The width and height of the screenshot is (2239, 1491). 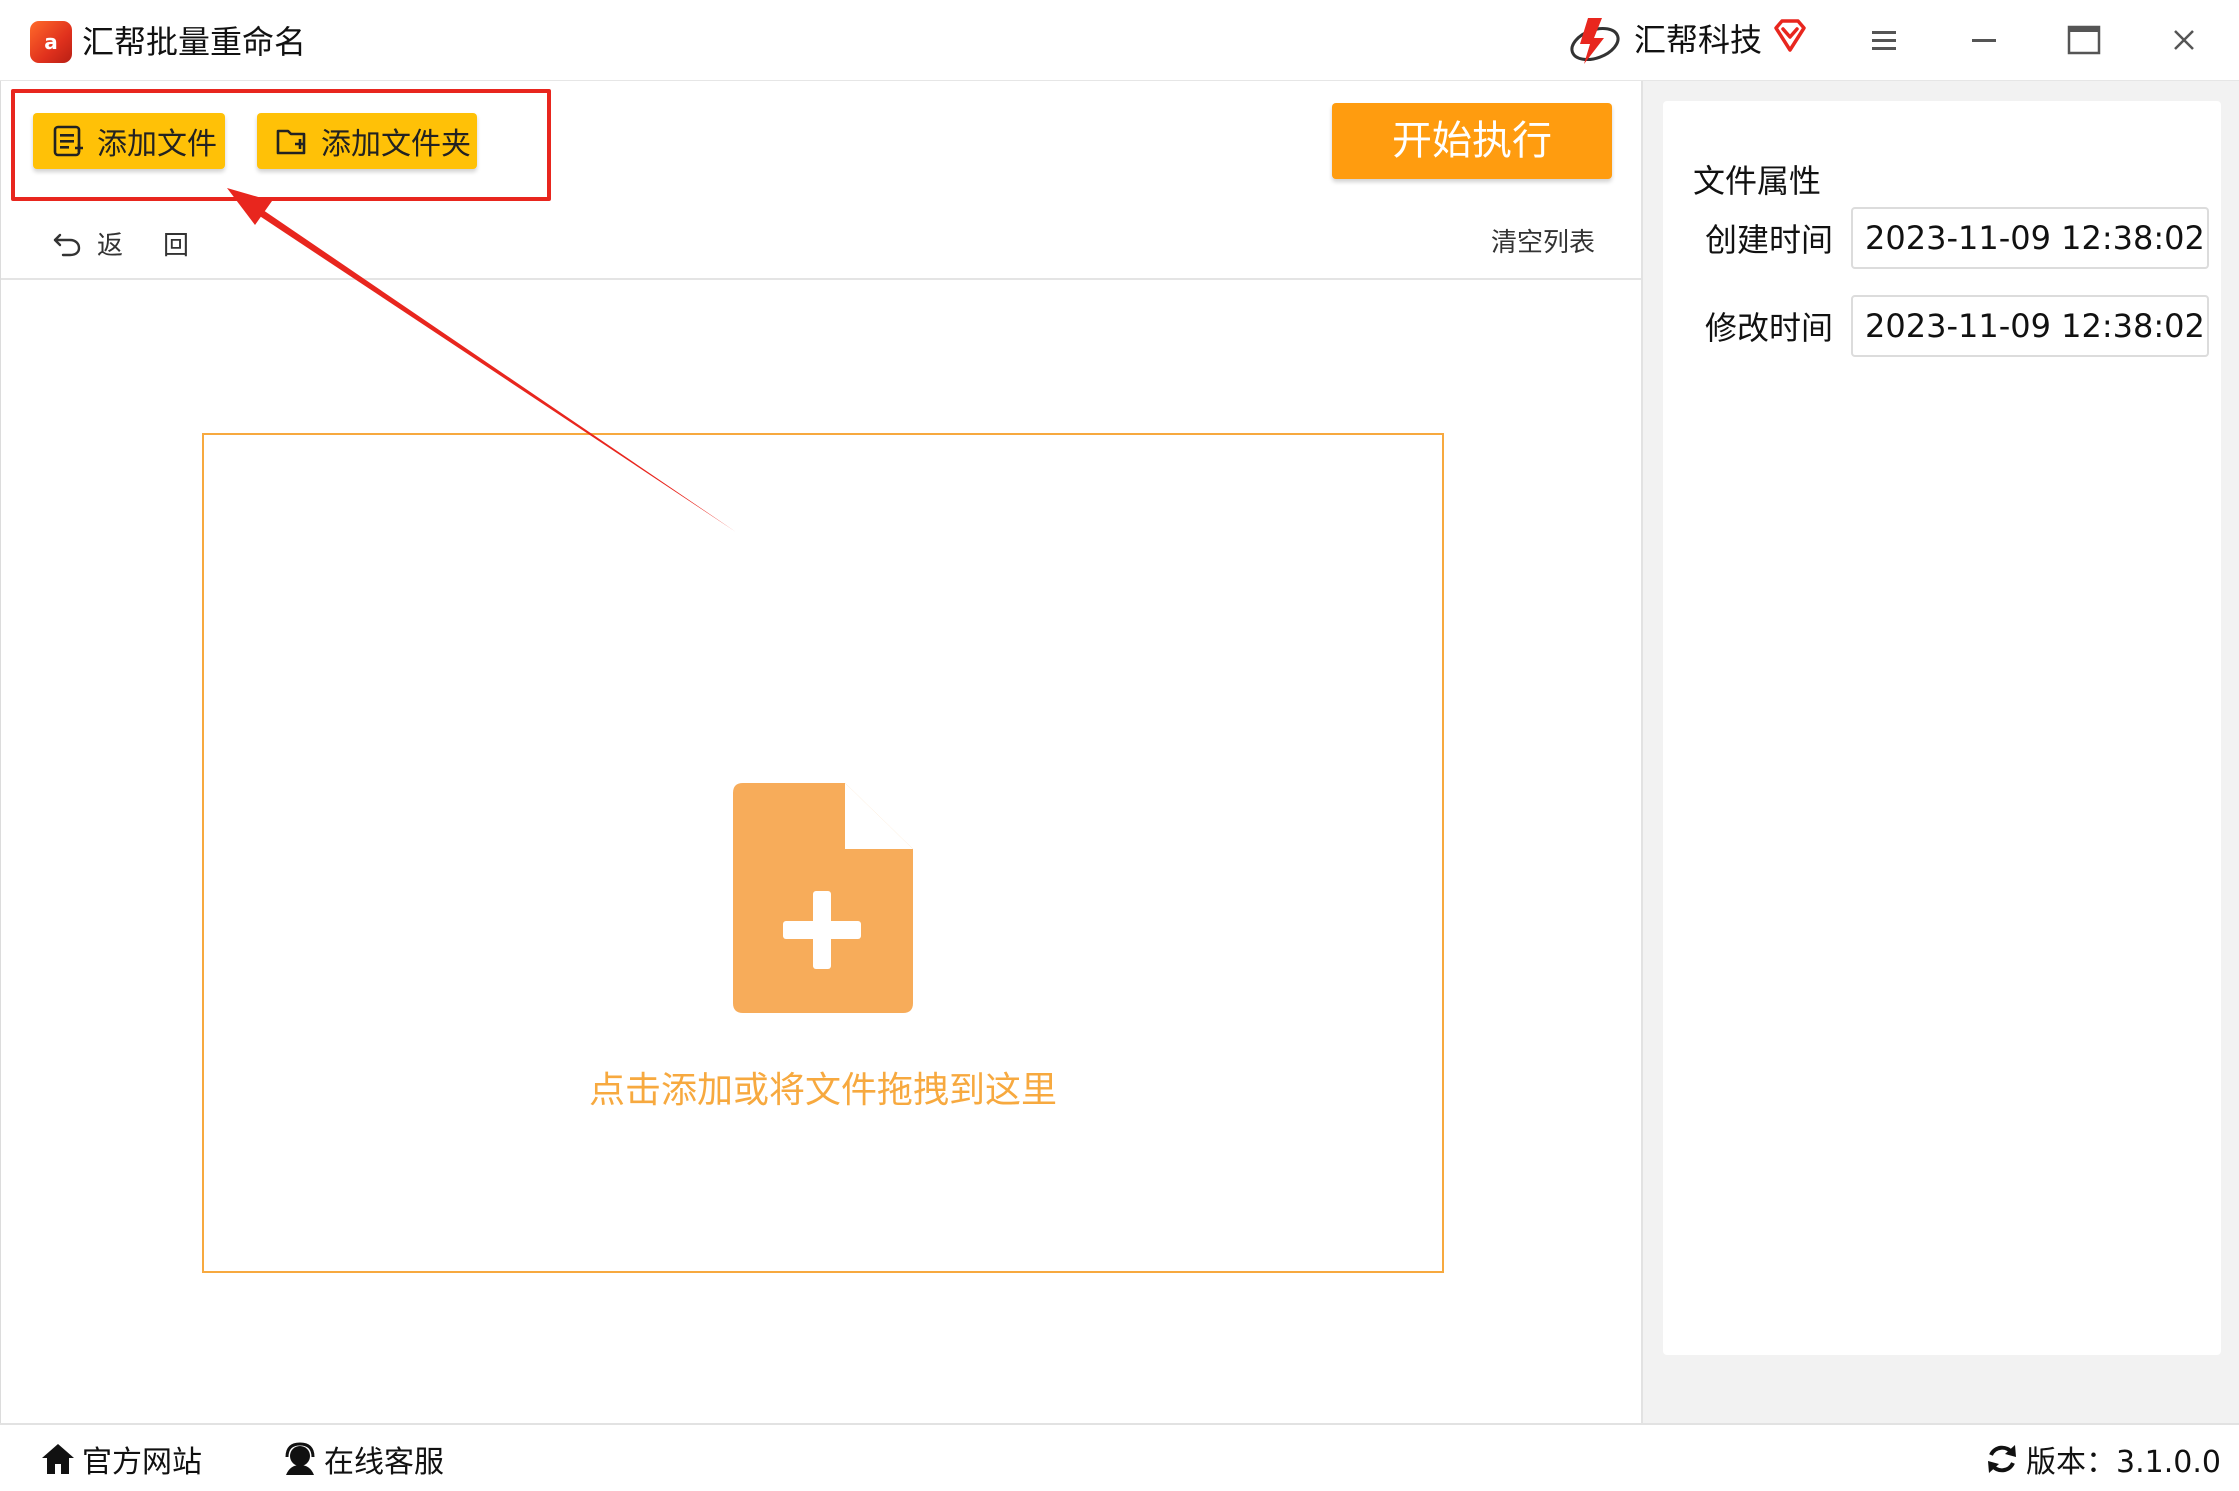 I want to click on version-label: 版本：3.1.0.0, so click(x=2123, y=1462).